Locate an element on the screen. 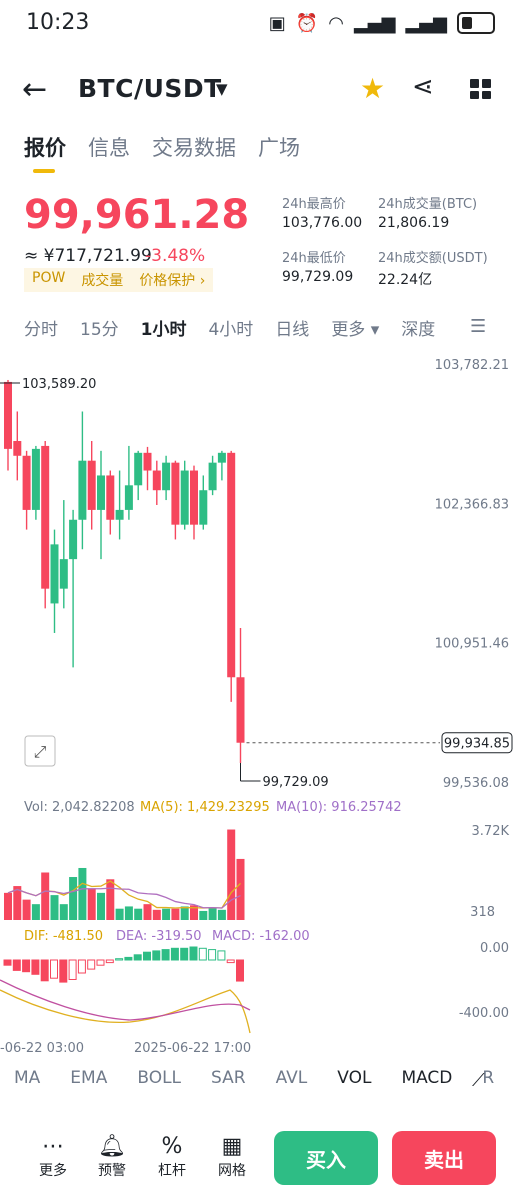 The width and height of the screenshot is (517, 1200). tab-quote: 报价 is located at coordinates (45, 147).